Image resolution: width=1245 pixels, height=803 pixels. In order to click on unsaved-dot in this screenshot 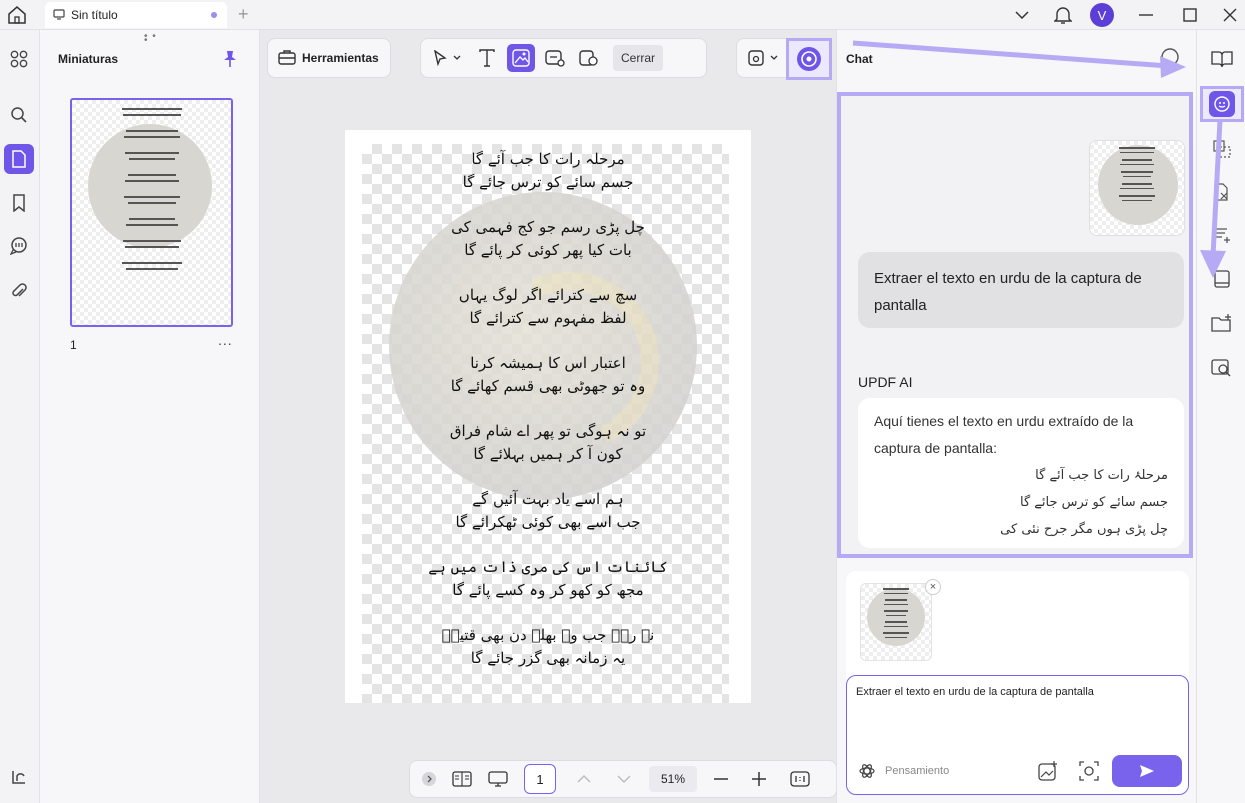, I will do `click(214, 15)`.